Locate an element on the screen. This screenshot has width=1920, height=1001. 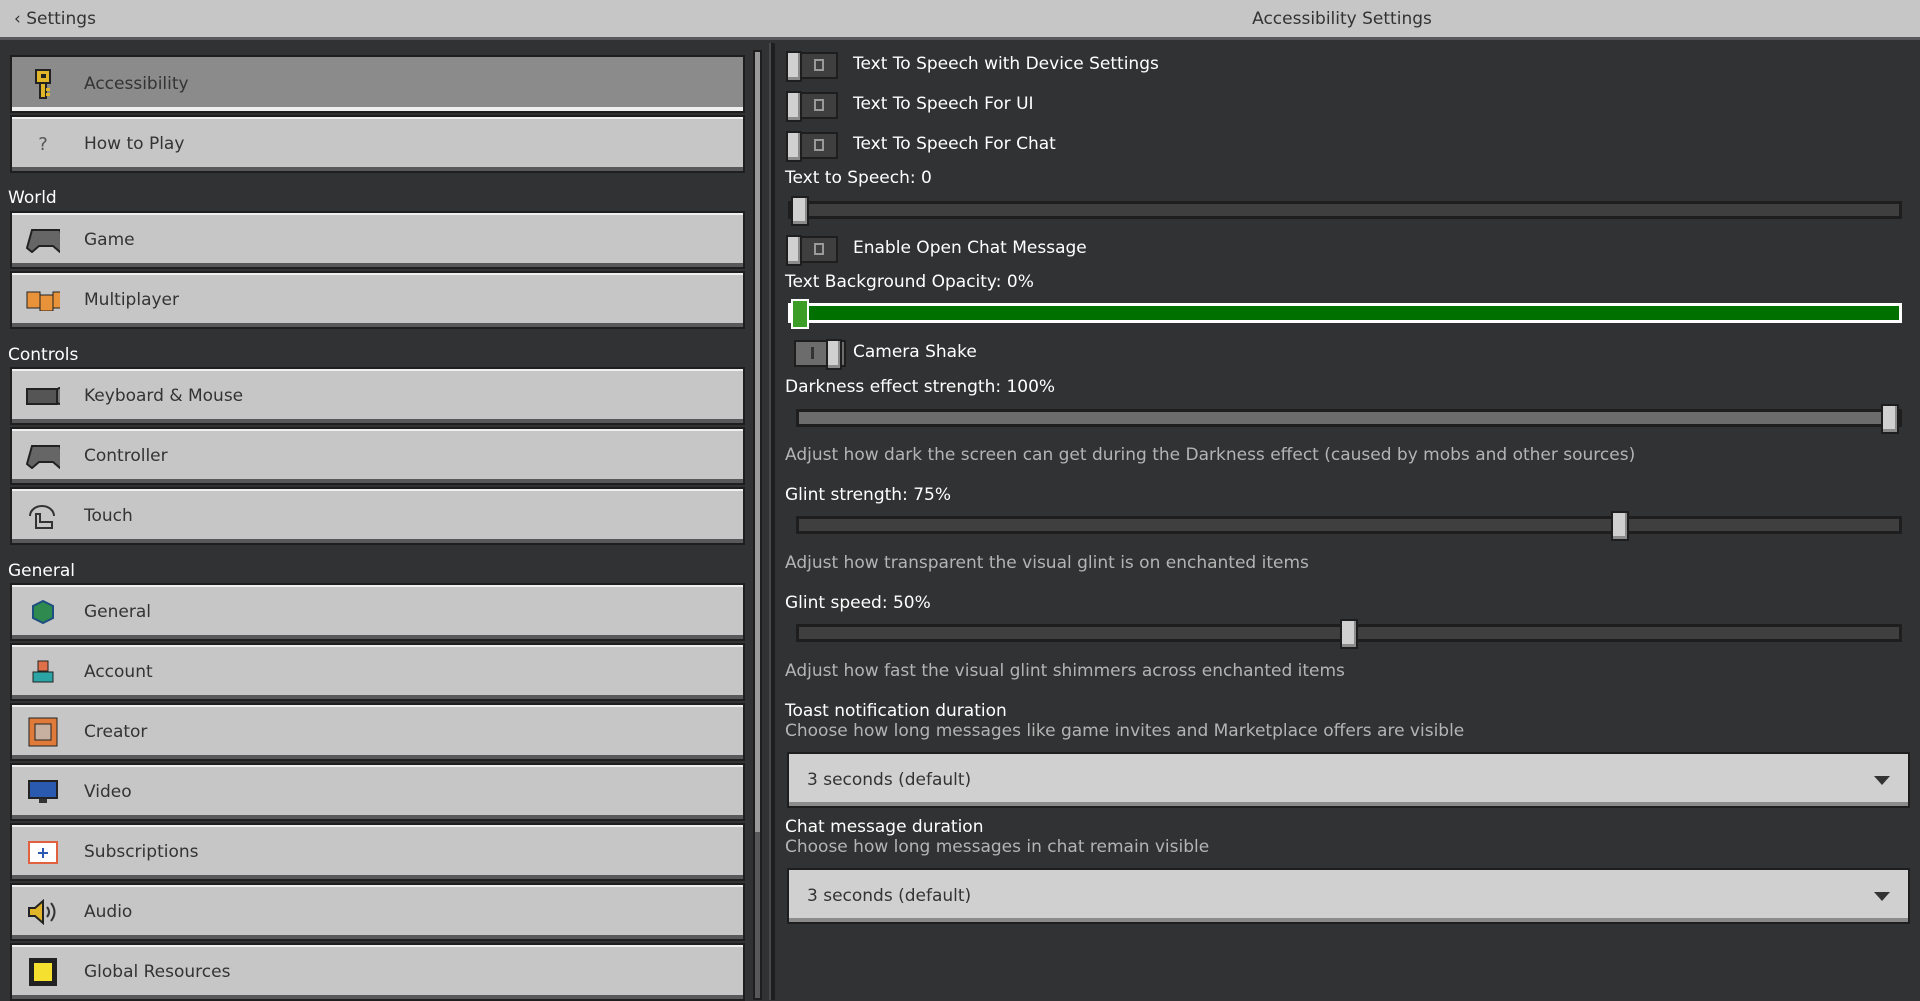
question-icon: ? is located at coordinates (43, 144).